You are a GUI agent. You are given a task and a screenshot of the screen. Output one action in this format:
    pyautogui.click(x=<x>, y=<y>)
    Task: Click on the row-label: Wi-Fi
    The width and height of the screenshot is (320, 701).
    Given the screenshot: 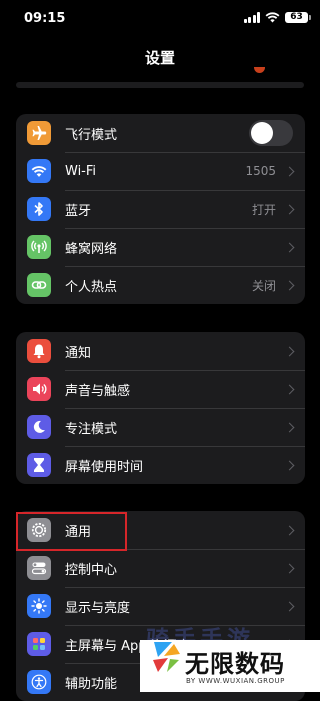 What is the action you would take?
    pyautogui.click(x=81, y=171)
    